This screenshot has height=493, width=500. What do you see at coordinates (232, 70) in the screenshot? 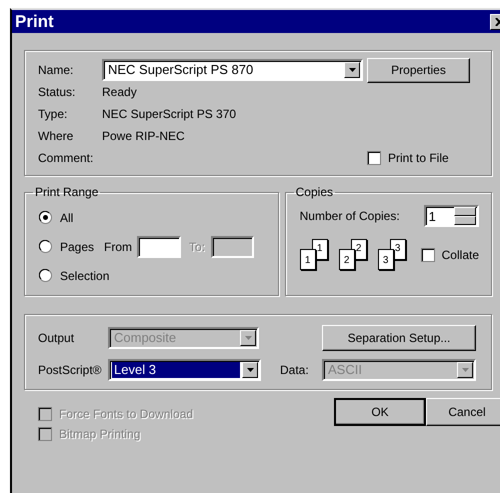
I see `printer-name-dropdown: NEC SuperScript PS 870` at bounding box center [232, 70].